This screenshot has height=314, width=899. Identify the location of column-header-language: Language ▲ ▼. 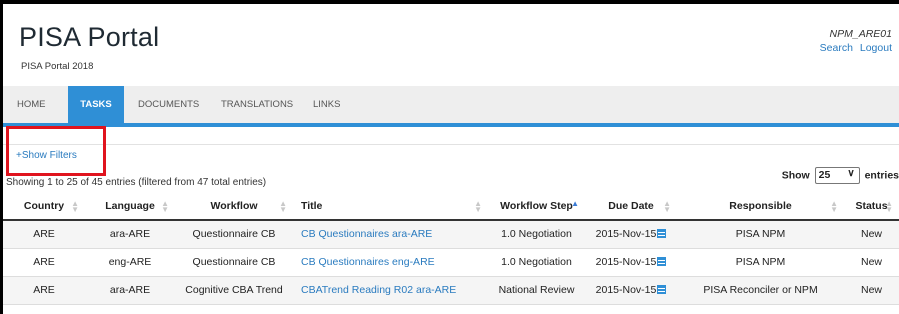
(130, 207).